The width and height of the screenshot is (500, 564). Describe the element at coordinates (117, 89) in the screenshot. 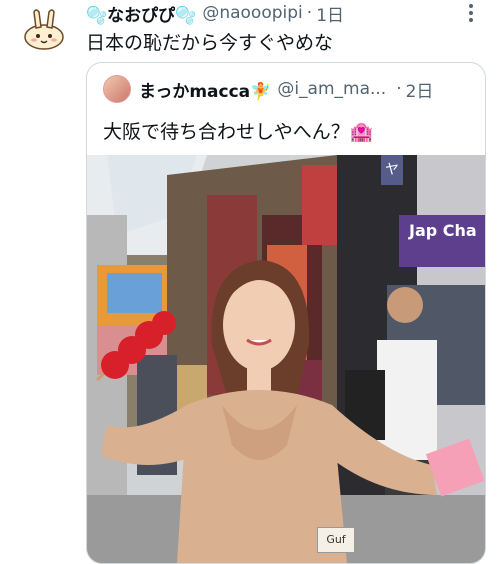

I see `quoted-author-avatar` at that location.